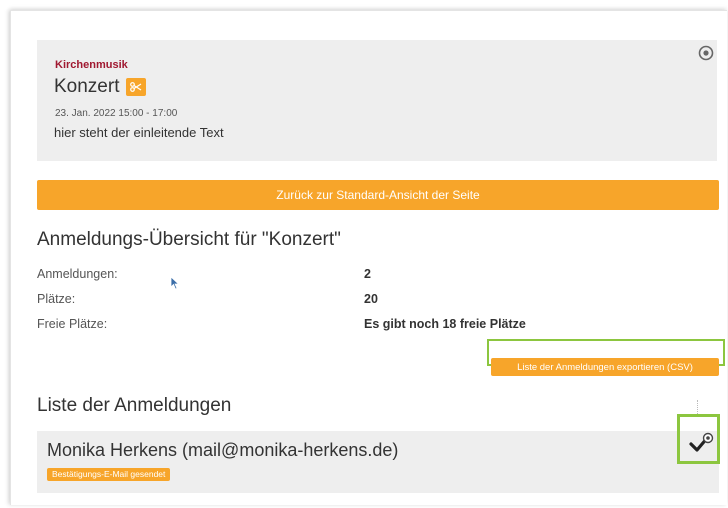 This screenshot has height=508, width=728. Describe the element at coordinates (445, 324) in the screenshot. I see `stats-value: Es gibt noch 18 freie Plätze` at that location.